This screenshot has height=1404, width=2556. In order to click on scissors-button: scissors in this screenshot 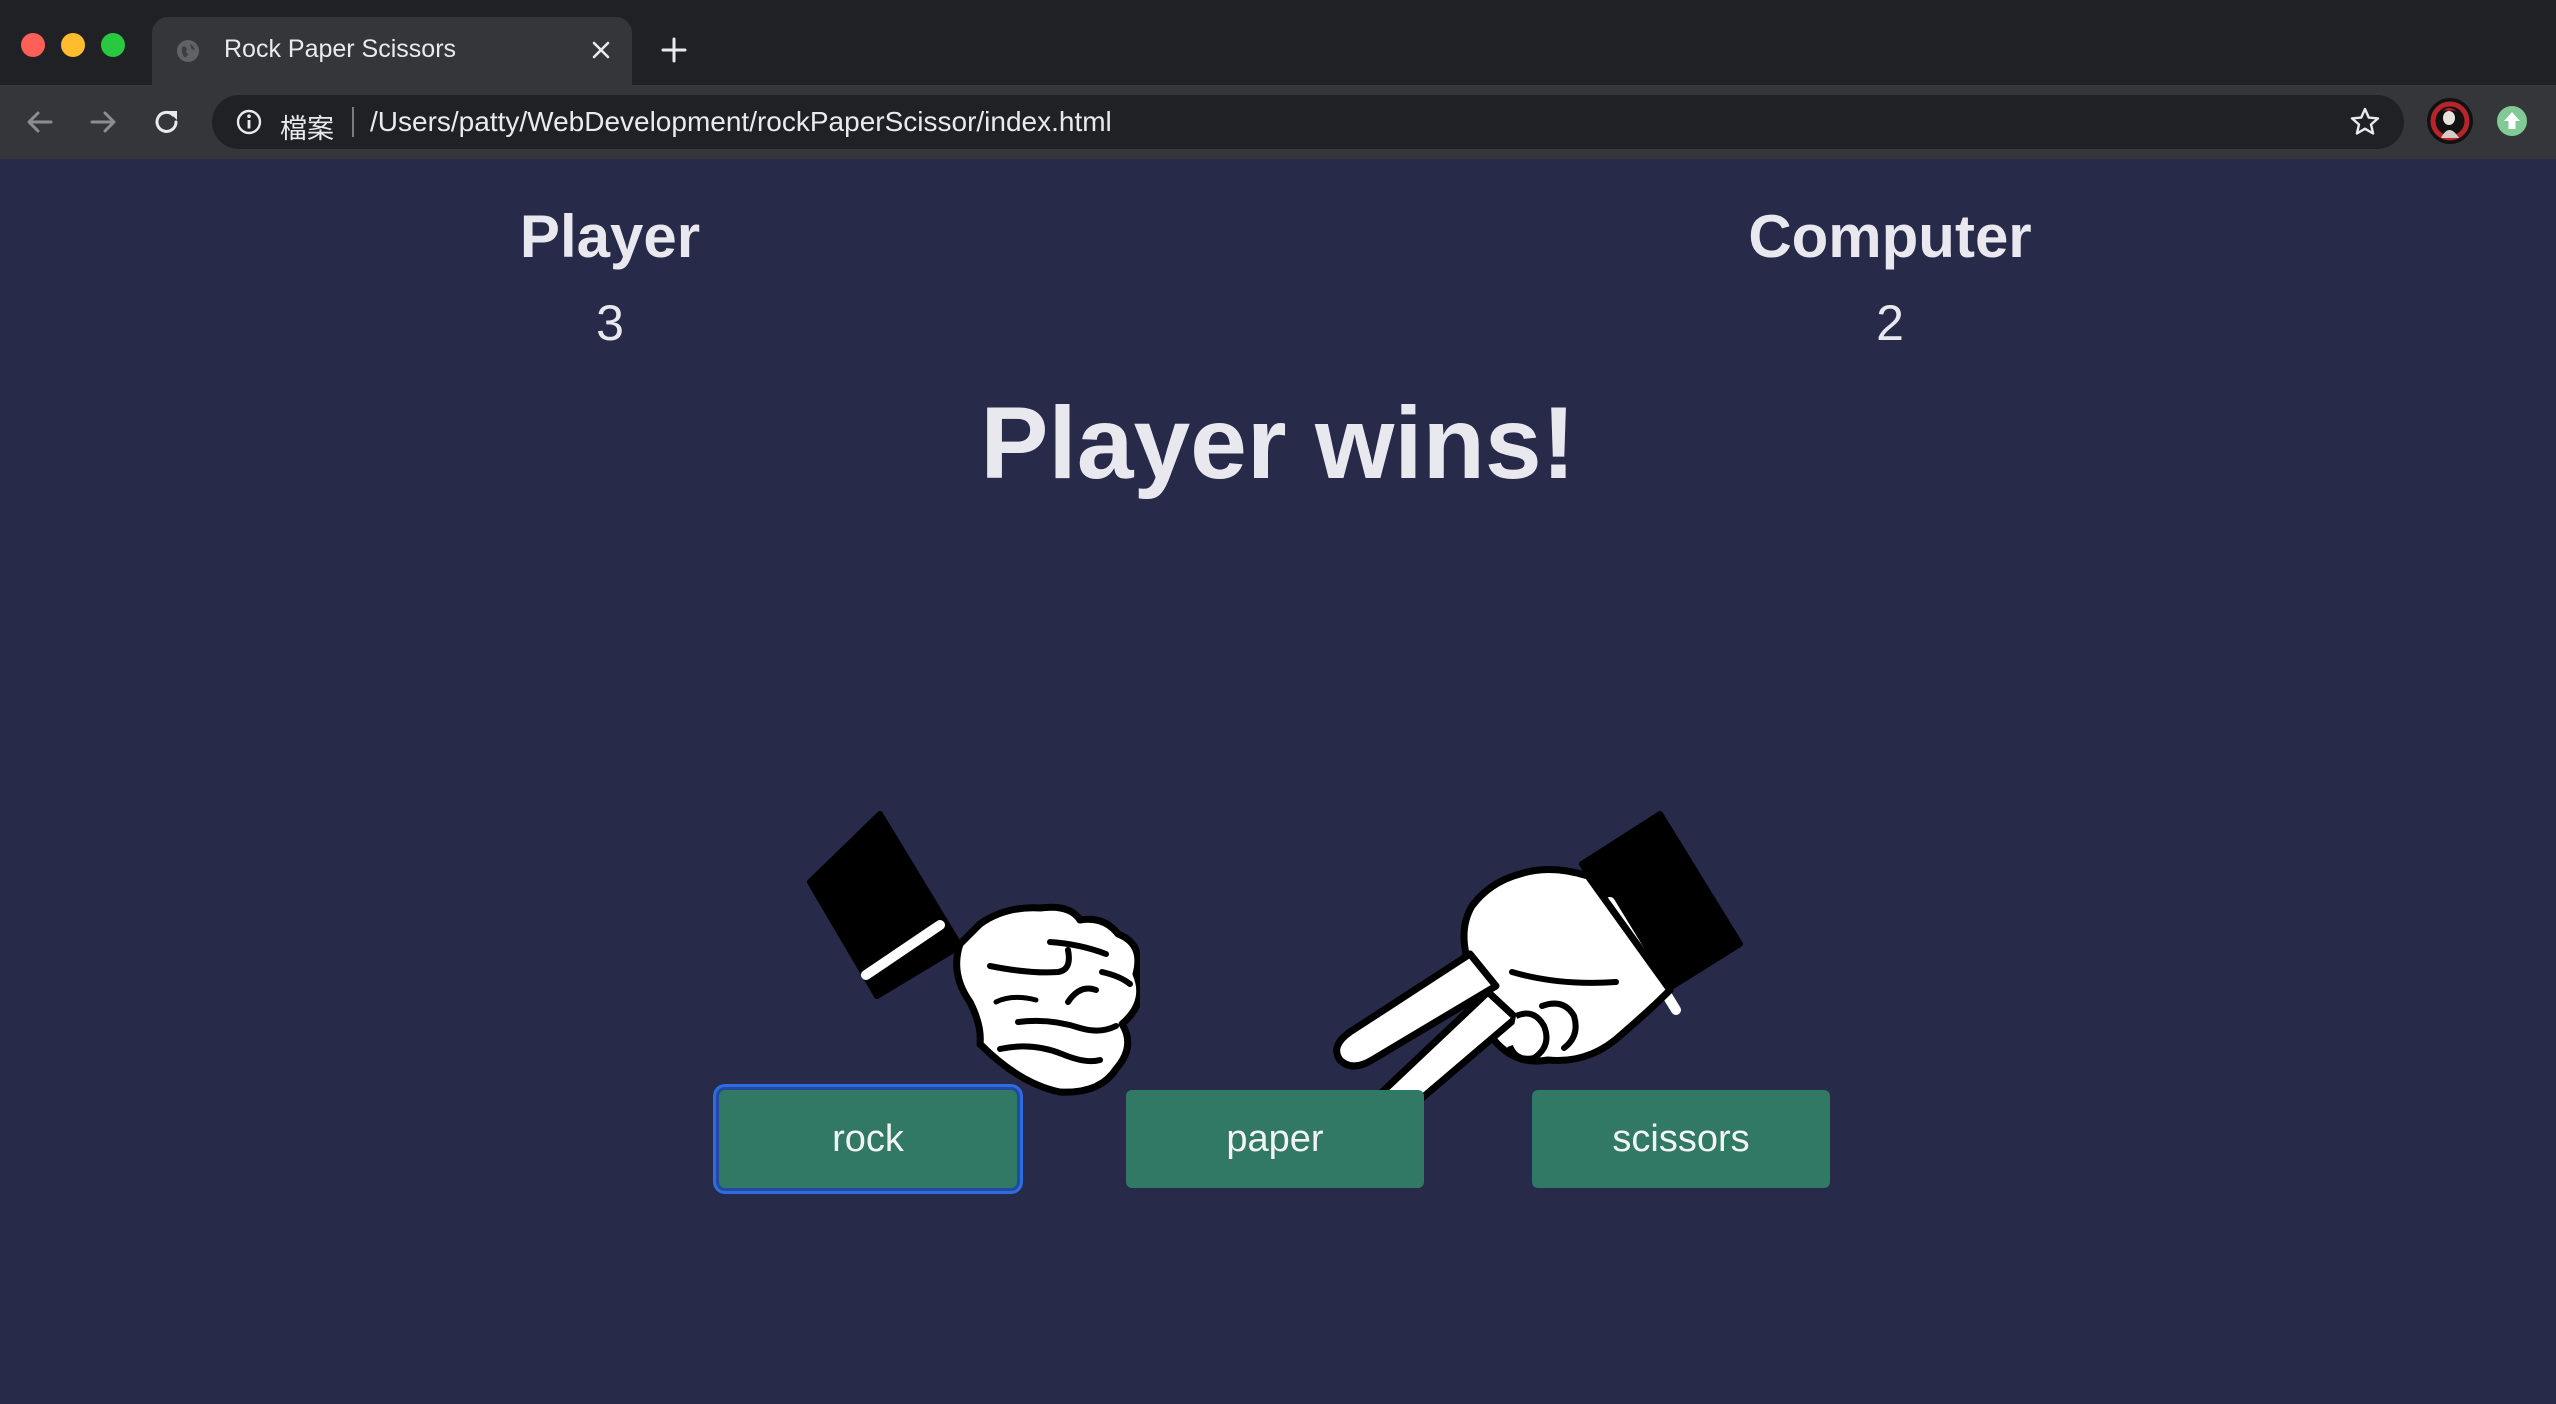, I will do `click(1681, 1139)`.